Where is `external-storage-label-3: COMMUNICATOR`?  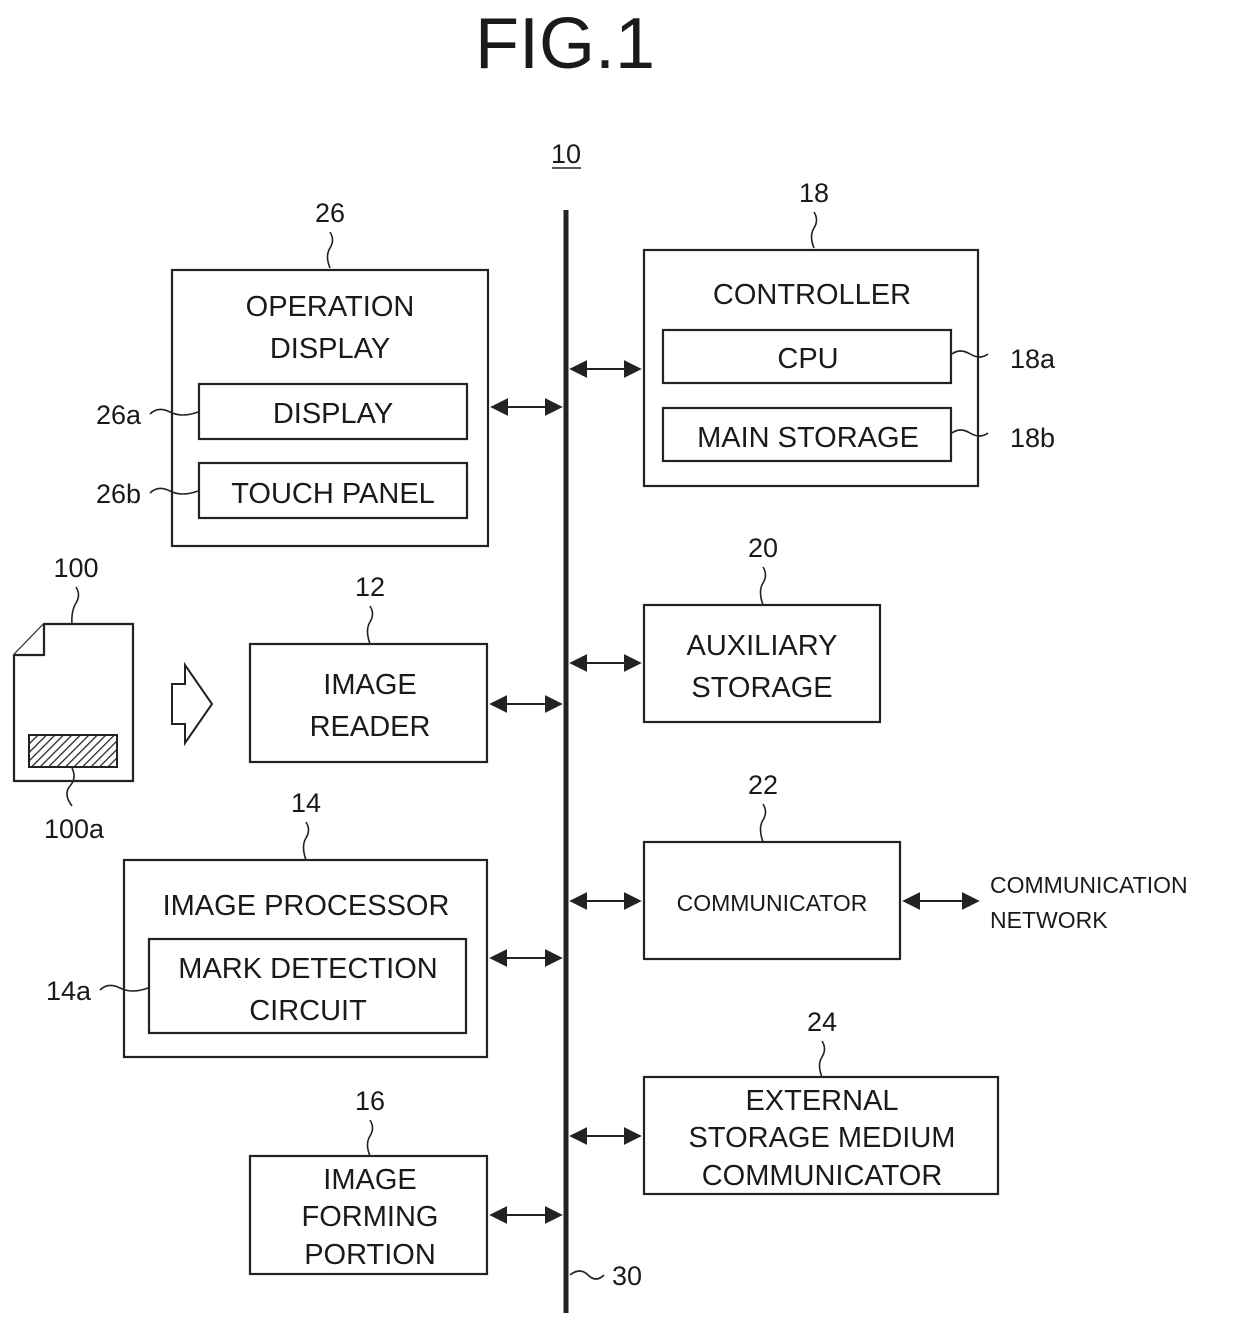
external-storage-label-3: COMMUNICATOR is located at coordinates (822, 1176).